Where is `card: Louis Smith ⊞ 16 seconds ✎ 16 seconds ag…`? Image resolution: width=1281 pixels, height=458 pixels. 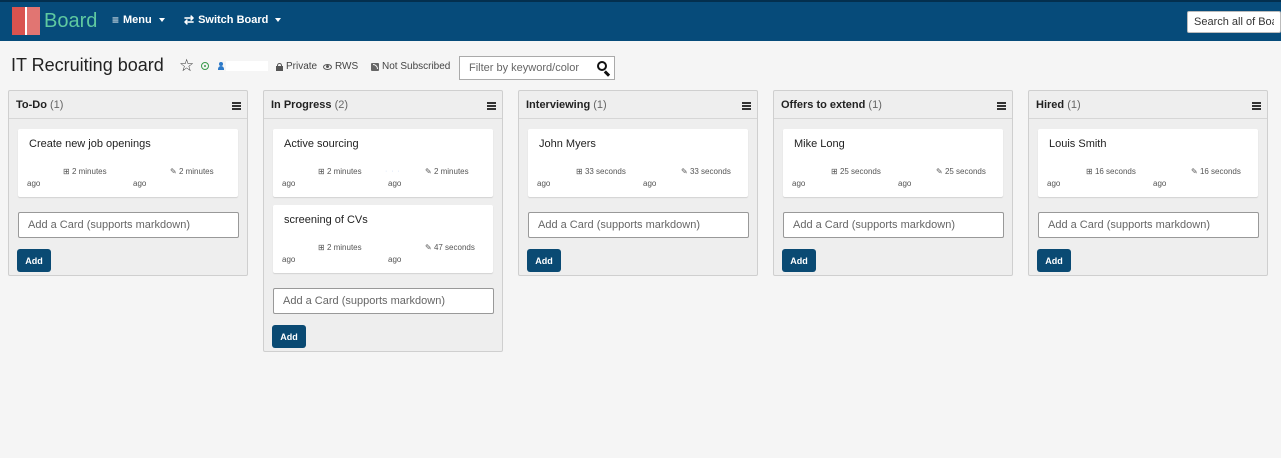
card: Louis Smith ⊞ 16 seconds ✎ 16 seconds ag… is located at coordinates (1148, 163).